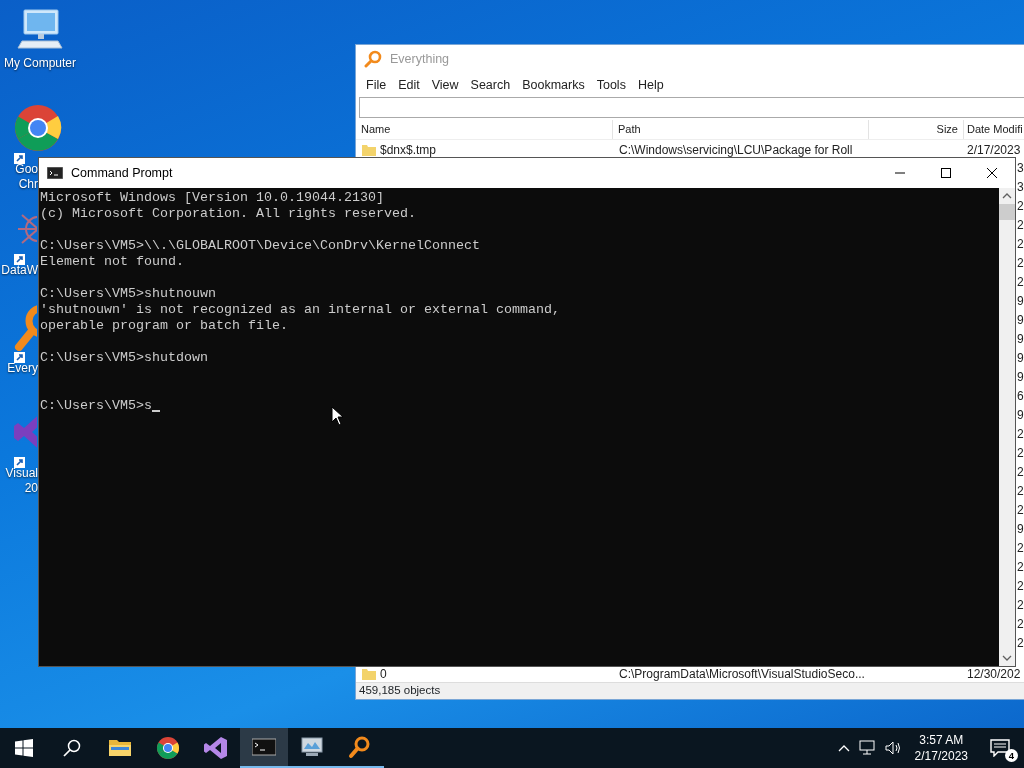  I want to click on monitor-icon, so click(312, 747).